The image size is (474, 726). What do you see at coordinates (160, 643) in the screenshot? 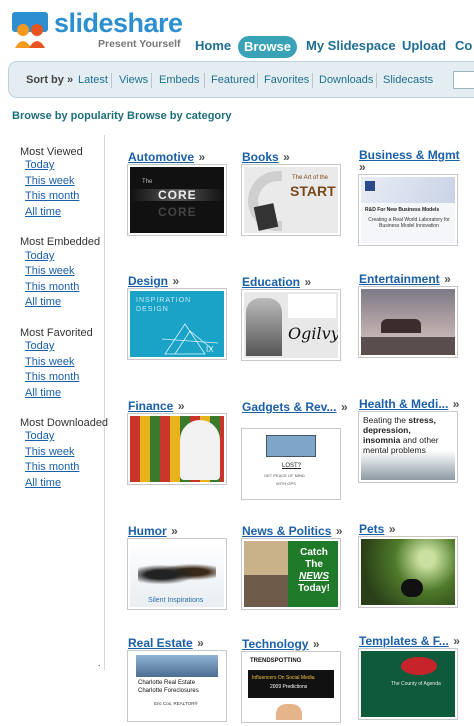
I see `category-title: Real Estate` at bounding box center [160, 643].